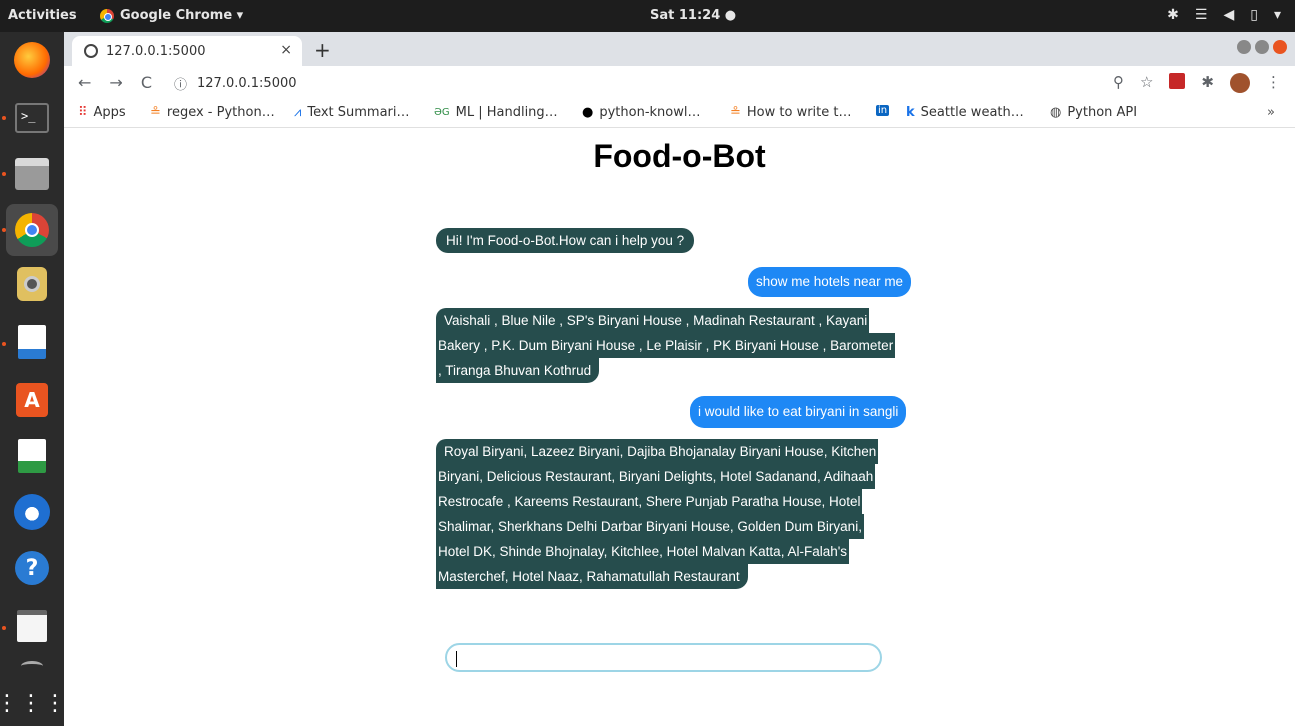  What do you see at coordinates (588, 112) in the screenshot?
I see `github-icon: ●` at bounding box center [588, 112].